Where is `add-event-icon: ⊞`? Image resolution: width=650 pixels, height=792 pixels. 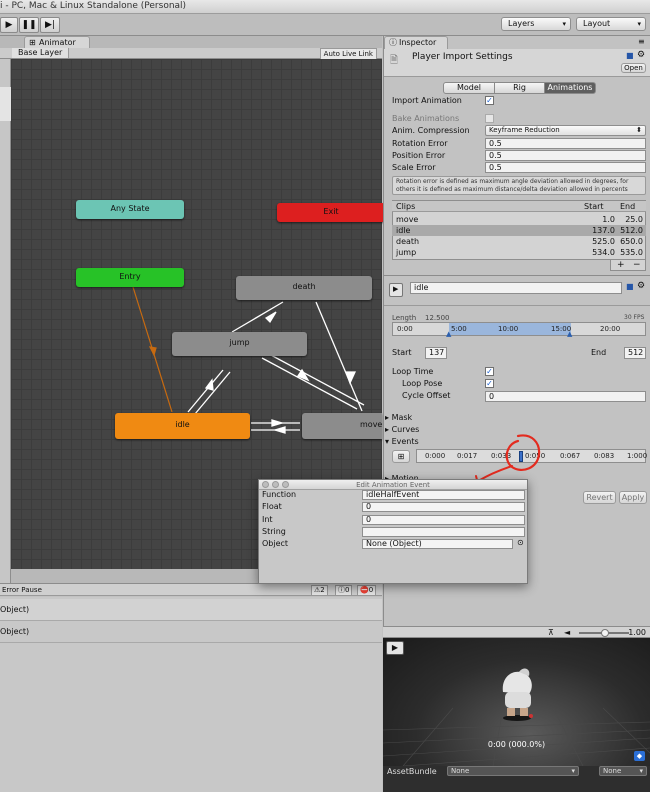
add-event-icon: ⊞ is located at coordinates (401, 456).